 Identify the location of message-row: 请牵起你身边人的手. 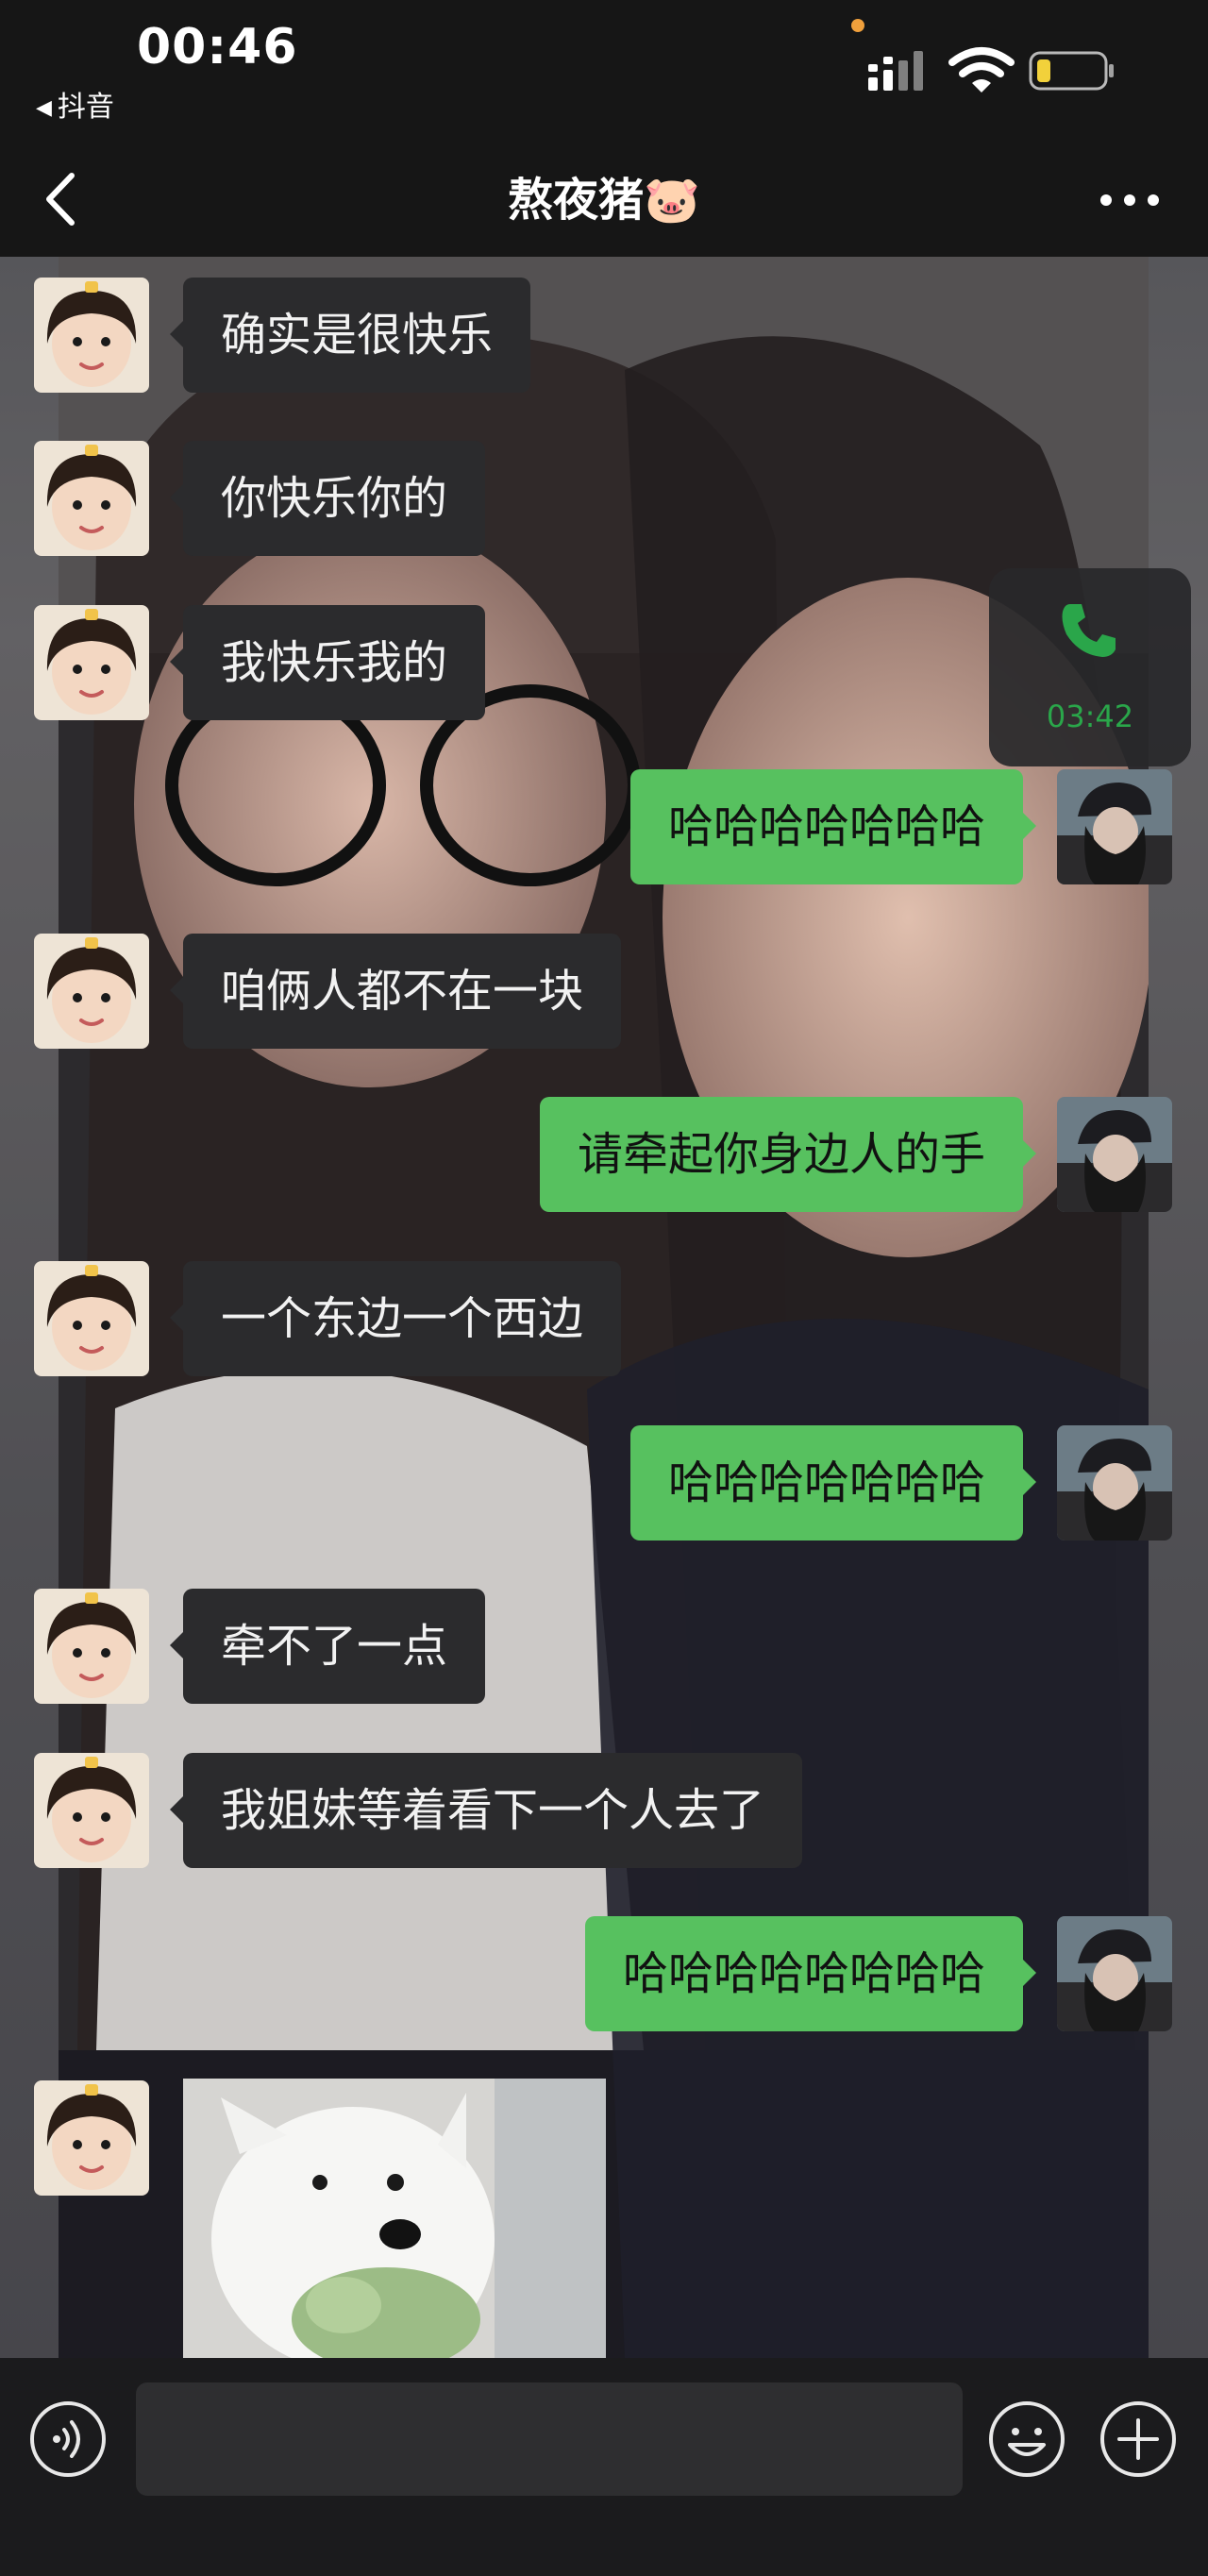
(604, 1155).